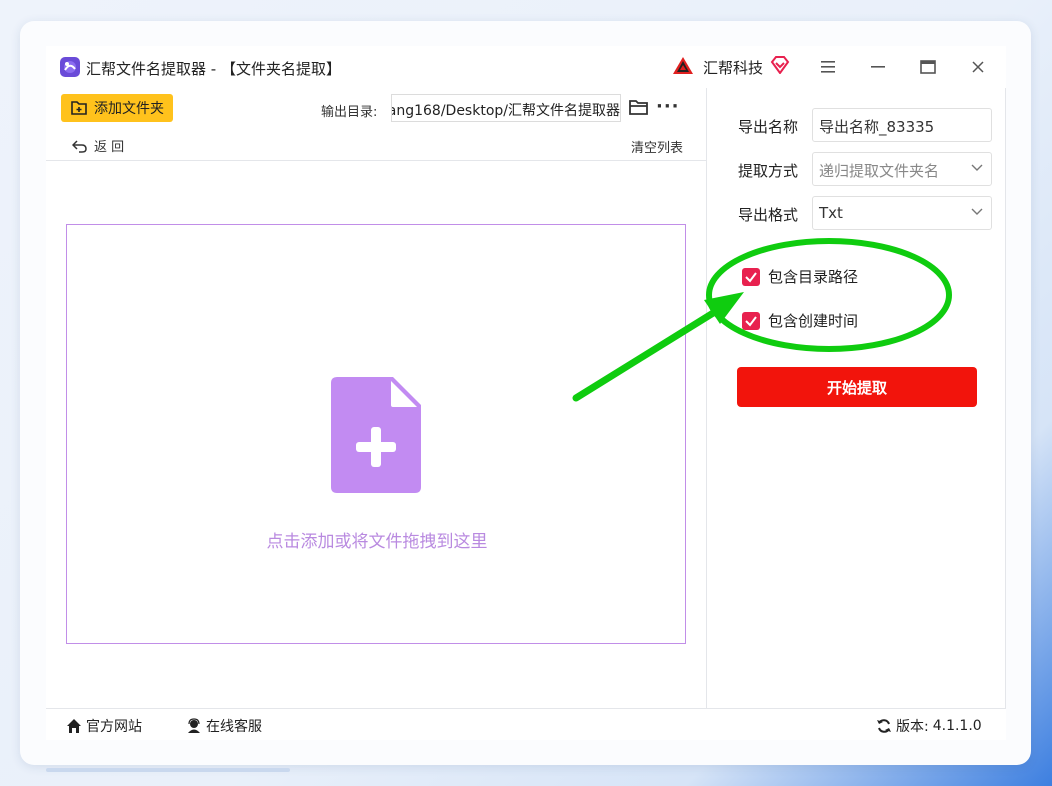  Describe the element at coordinates (902, 125) in the screenshot. I see `export-name-input: 导出名称_83335` at that location.